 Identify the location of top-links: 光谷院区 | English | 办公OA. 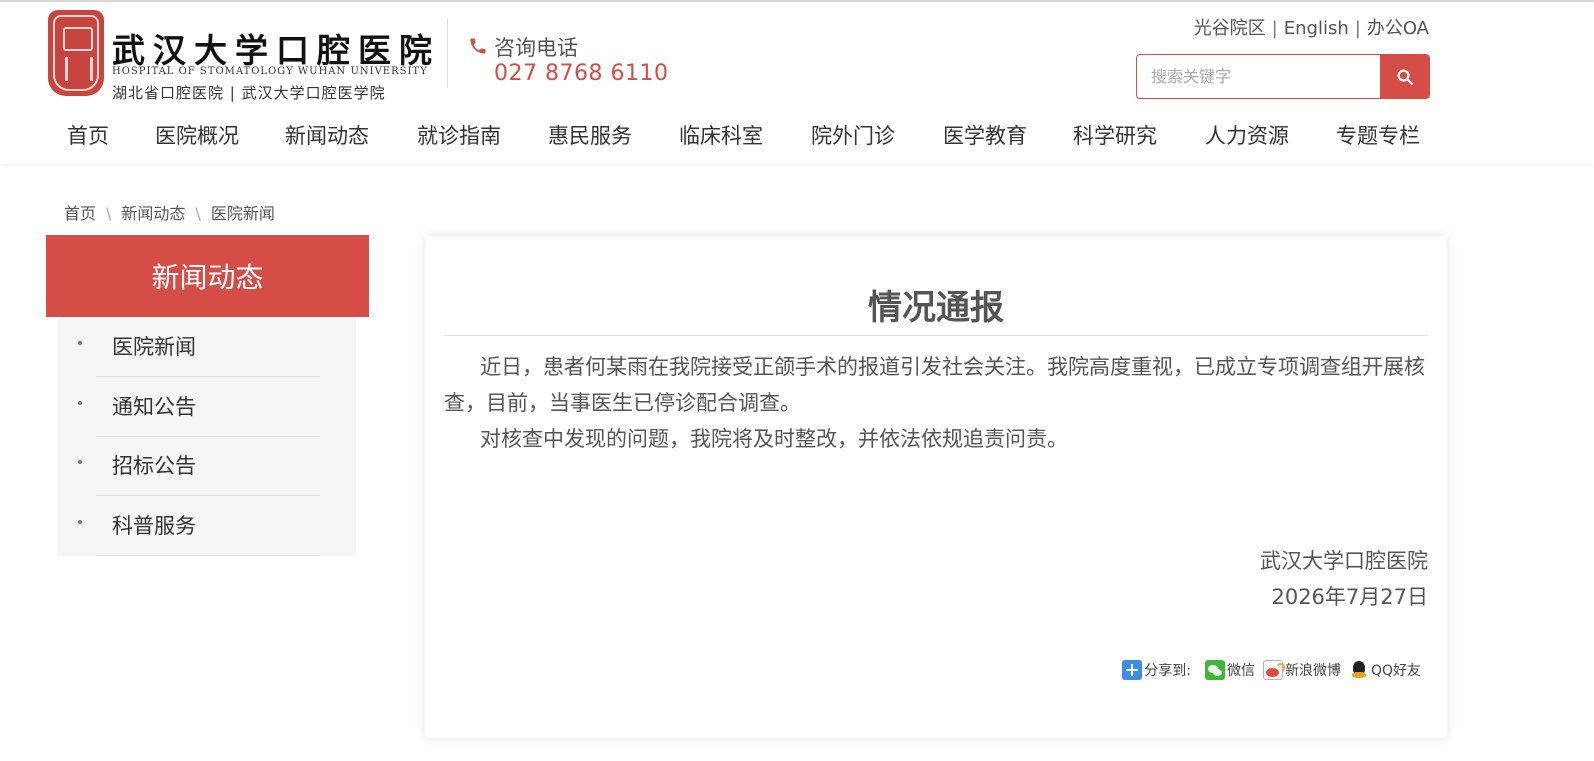
(1311, 28).